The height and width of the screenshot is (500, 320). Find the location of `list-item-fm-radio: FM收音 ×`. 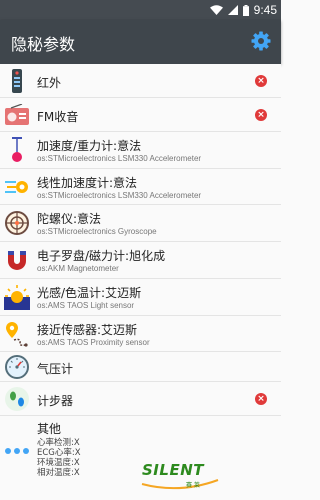

list-item-fm-radio: FM收音 × is located at coordinates (140, 115).